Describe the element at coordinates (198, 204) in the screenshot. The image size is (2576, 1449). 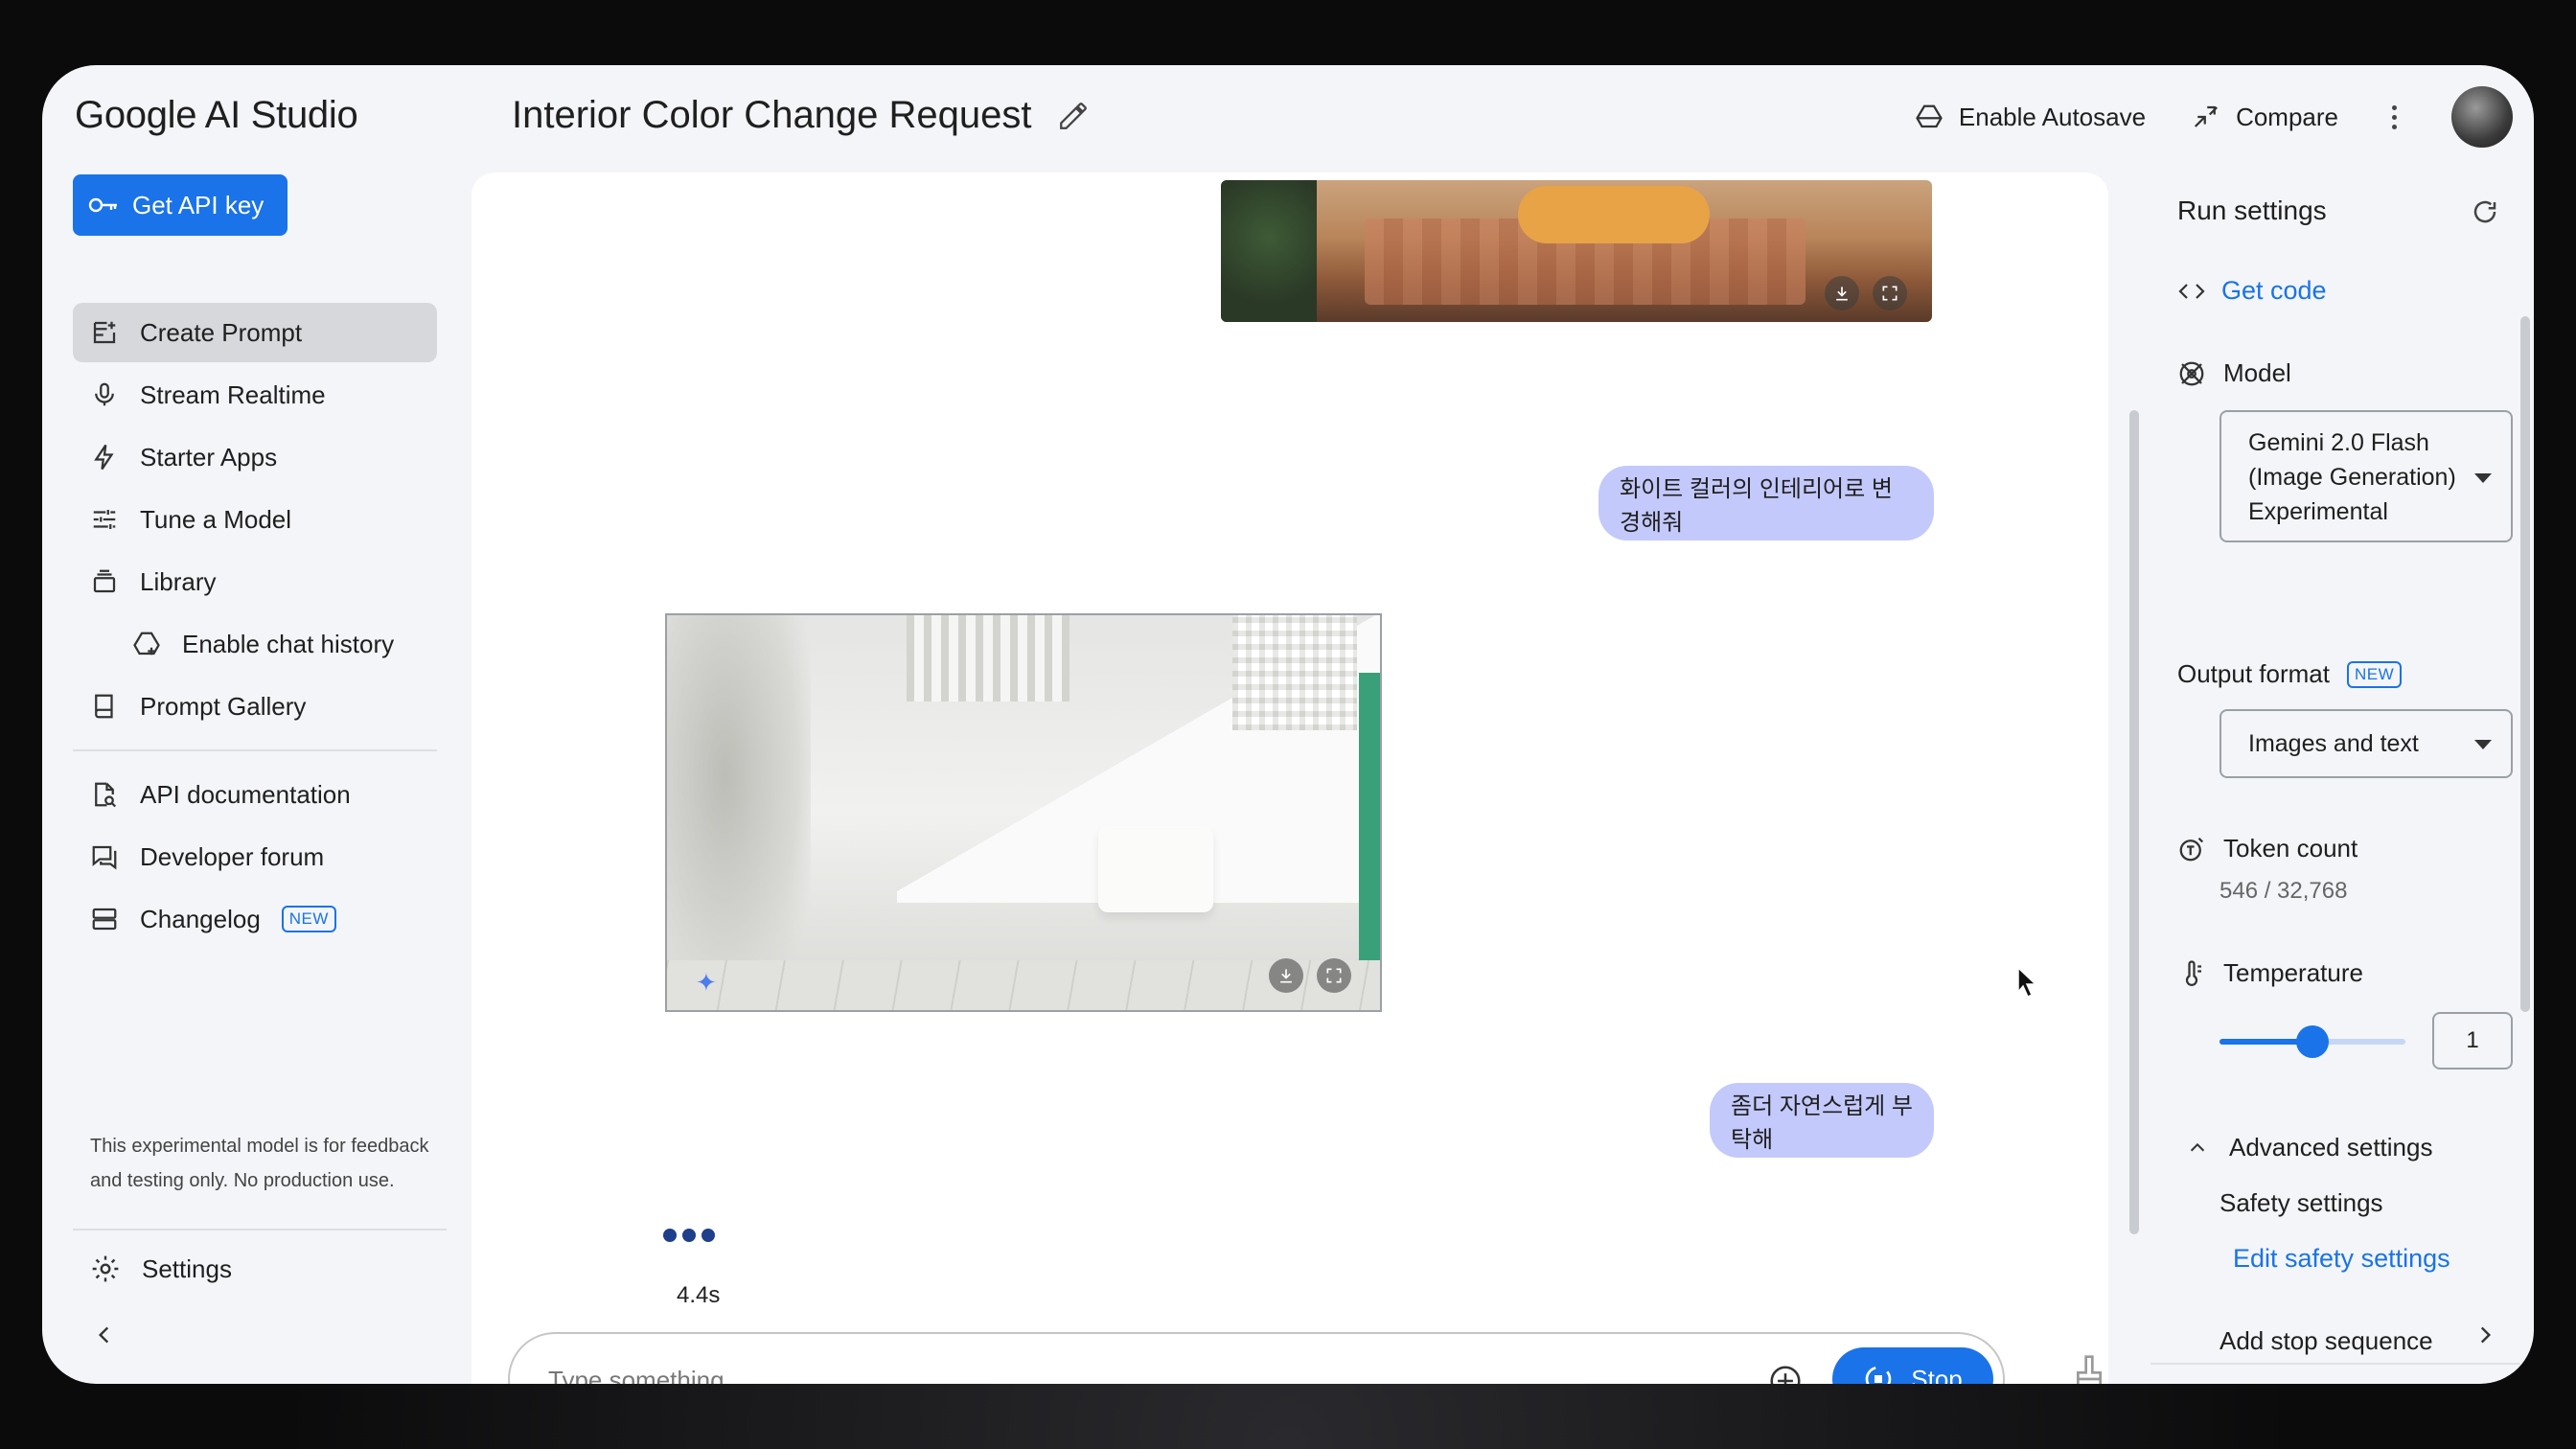
I see `get-api-key-label: Get API key` at that location.